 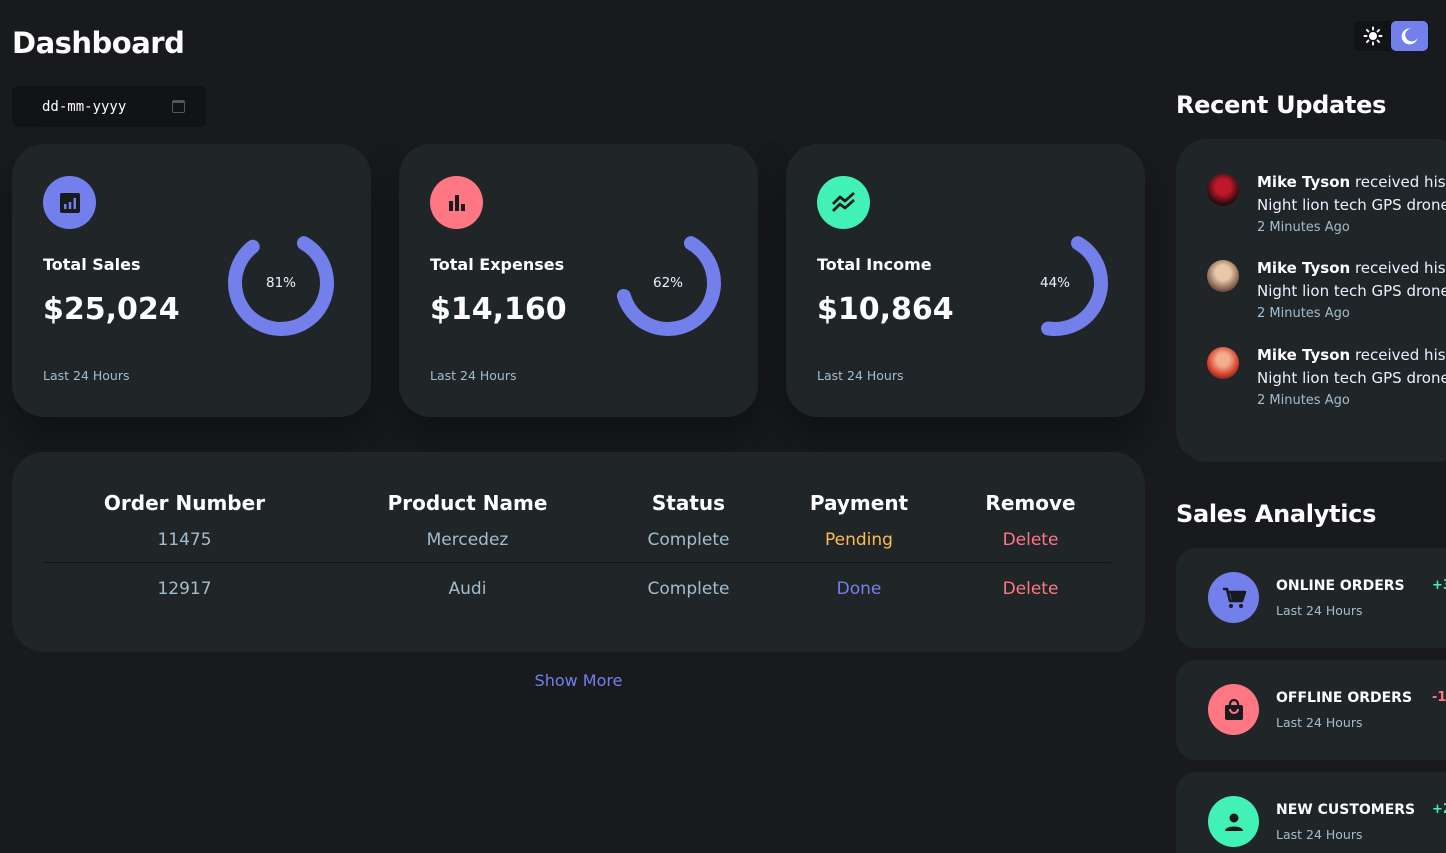 What do you see at coordinates (497, 264) in the screenshot?
I see `insight-title: Total Expenses` at bounding box center [497, 264].